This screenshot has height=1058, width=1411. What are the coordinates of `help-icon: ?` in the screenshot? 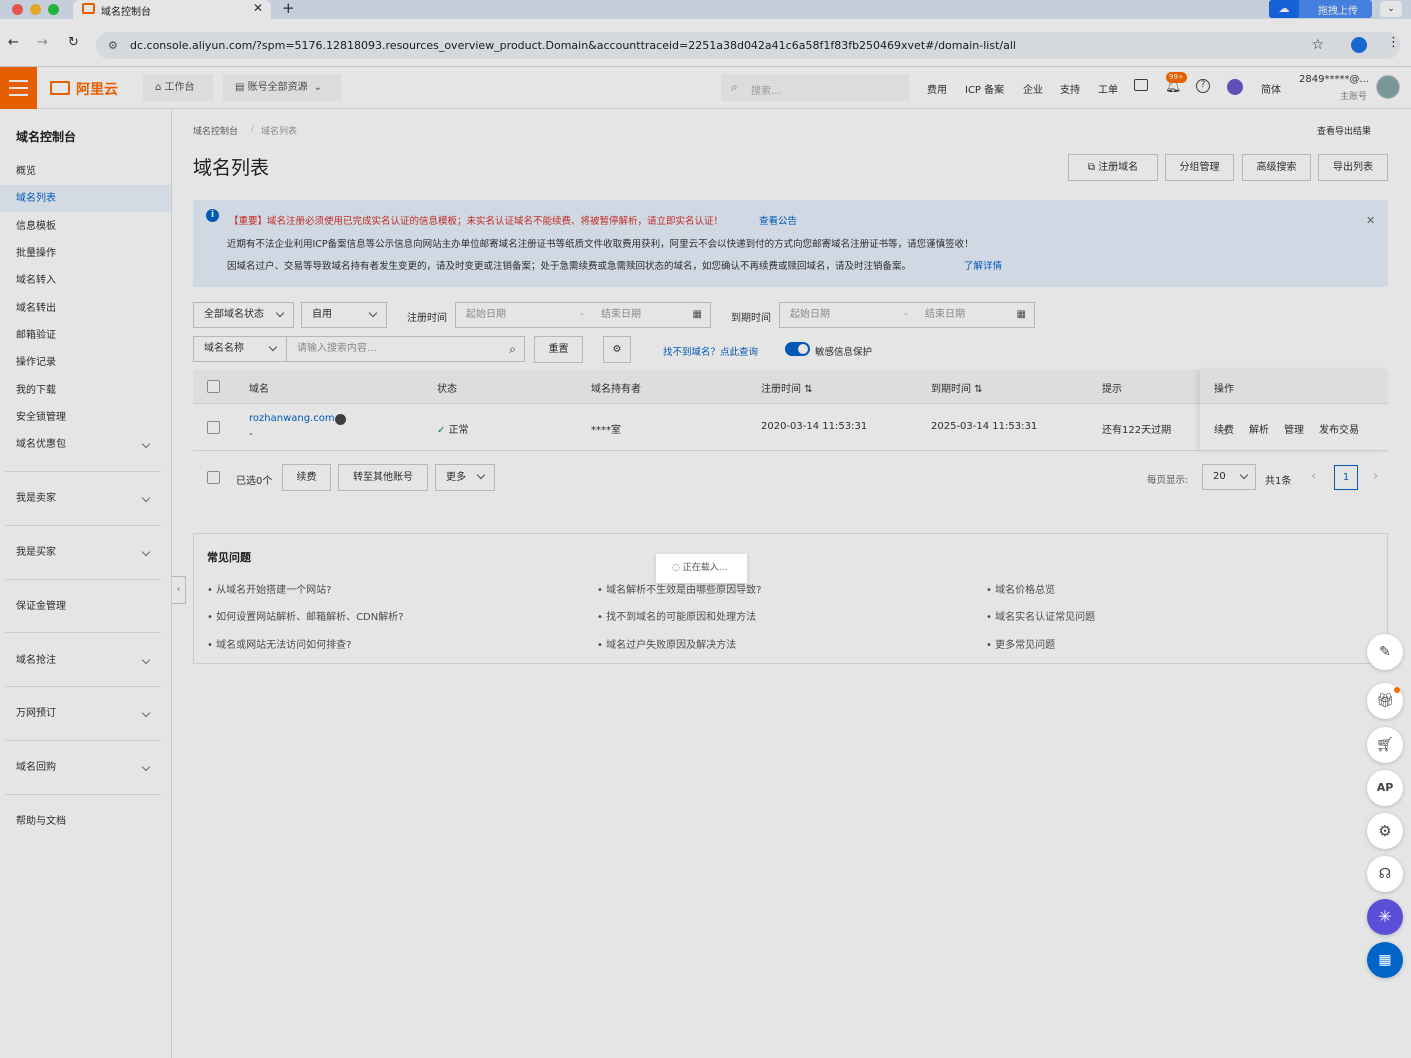 It's located at (1203, 86).